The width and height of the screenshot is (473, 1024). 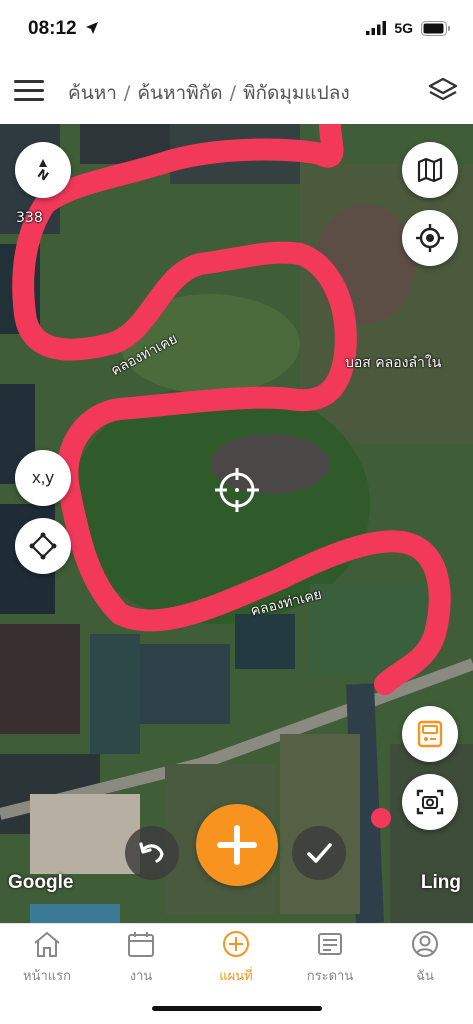 I want to click on map-type-button, so click(x=430, y=170).